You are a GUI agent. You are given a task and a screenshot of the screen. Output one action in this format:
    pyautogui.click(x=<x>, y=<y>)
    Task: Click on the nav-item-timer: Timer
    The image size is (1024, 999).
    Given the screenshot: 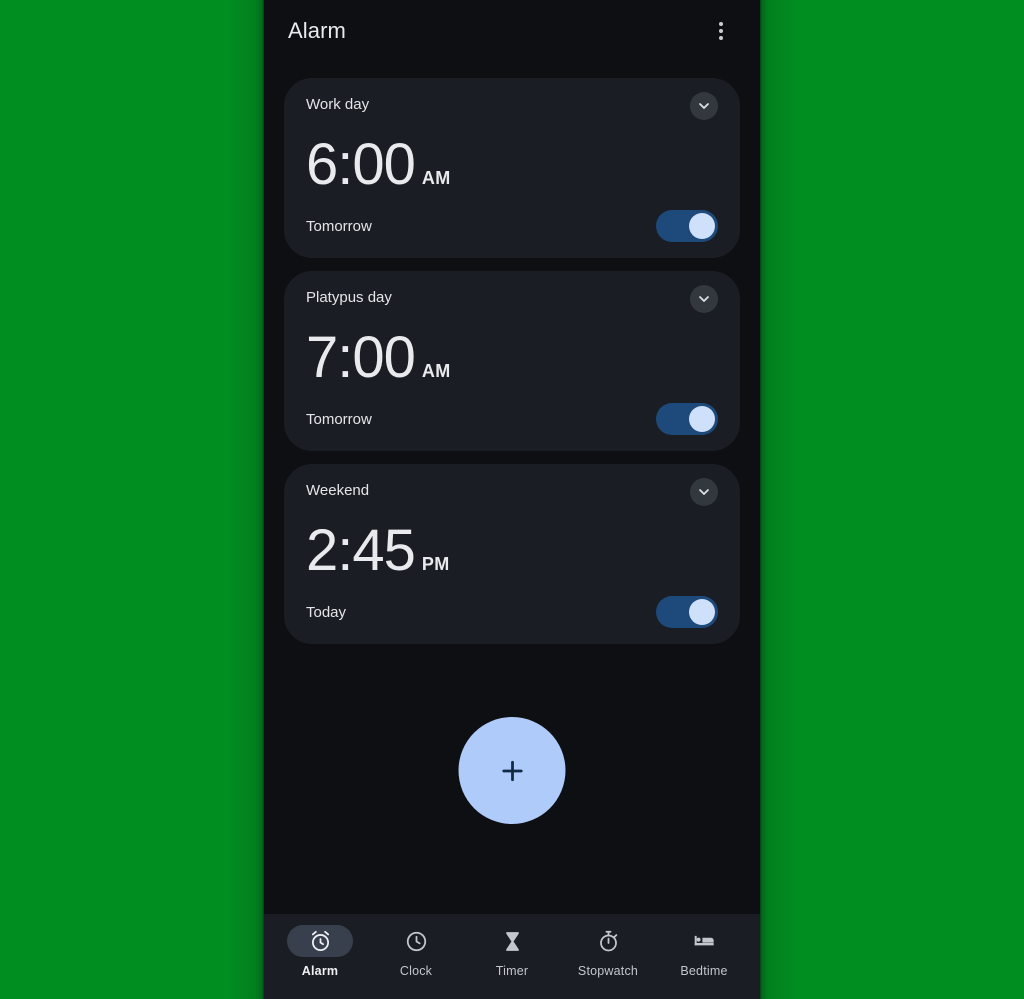 What is the action you would take?
    pyautogui.click(x=512, y=951)
    